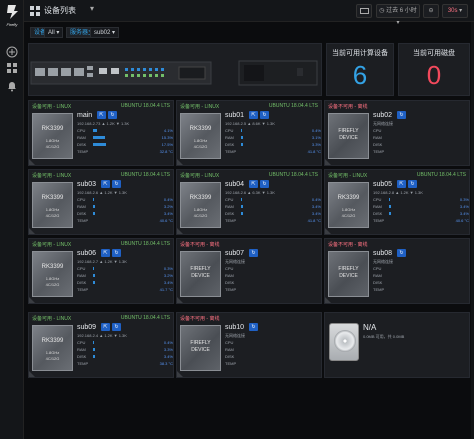  What do you see at coordinates (434, 69) in the screenshot?
I see `available-disk-stat: 当前可用磁盘 0` at bounding box center [434, 69].